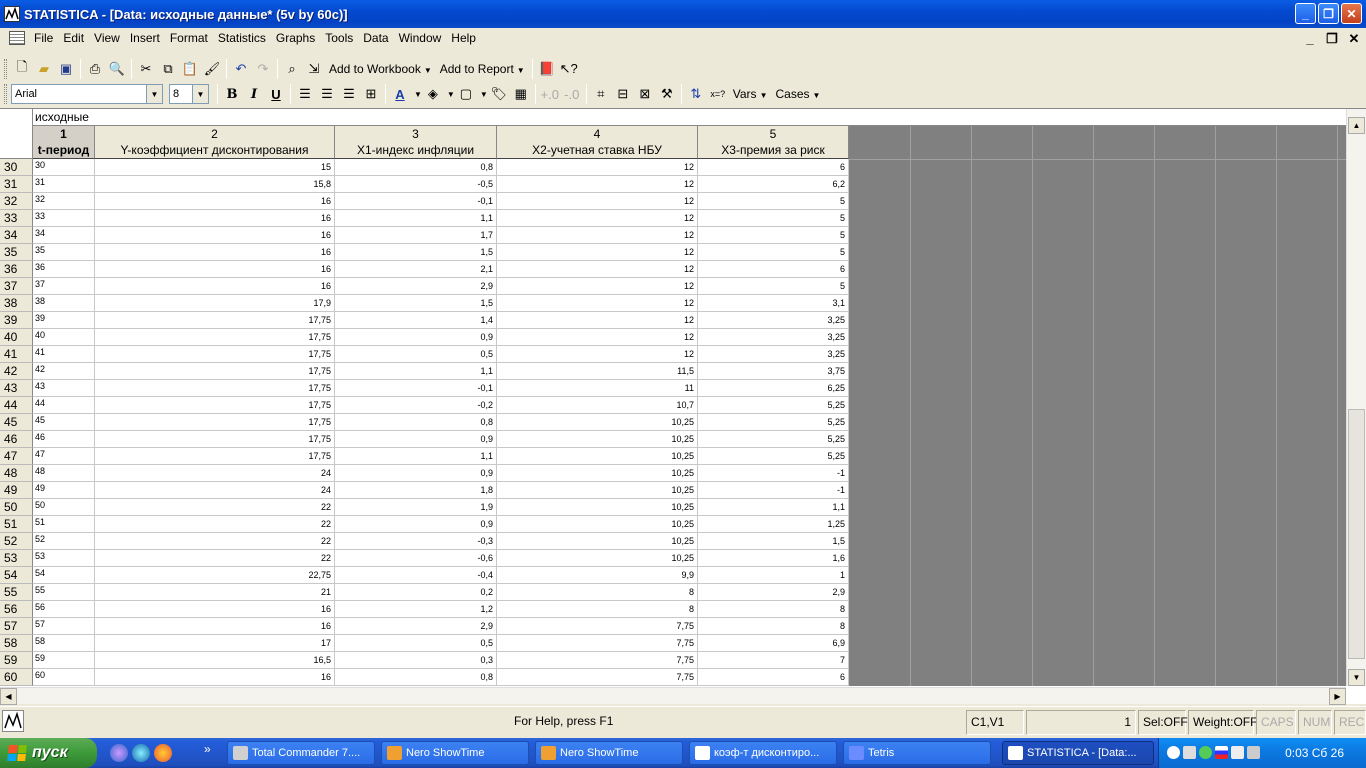  Describe the element at coordinates (1356, 534) in the screenshot. I see `scroll-thumb` at that location.